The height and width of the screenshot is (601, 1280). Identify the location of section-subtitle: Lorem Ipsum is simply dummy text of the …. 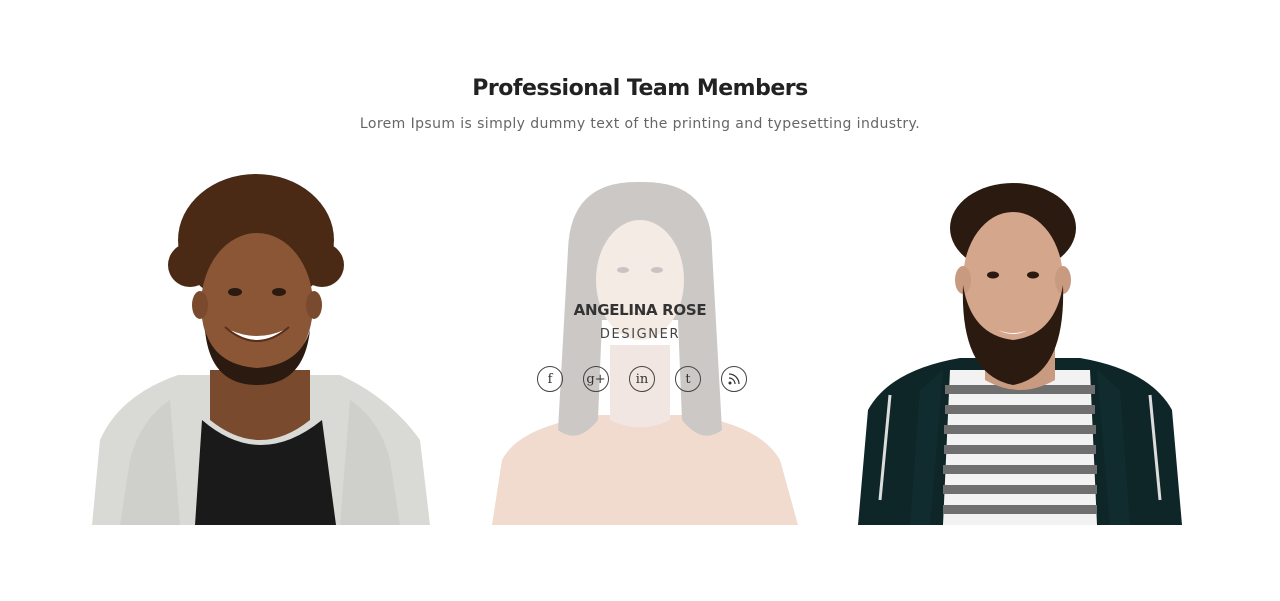
(640, 124).